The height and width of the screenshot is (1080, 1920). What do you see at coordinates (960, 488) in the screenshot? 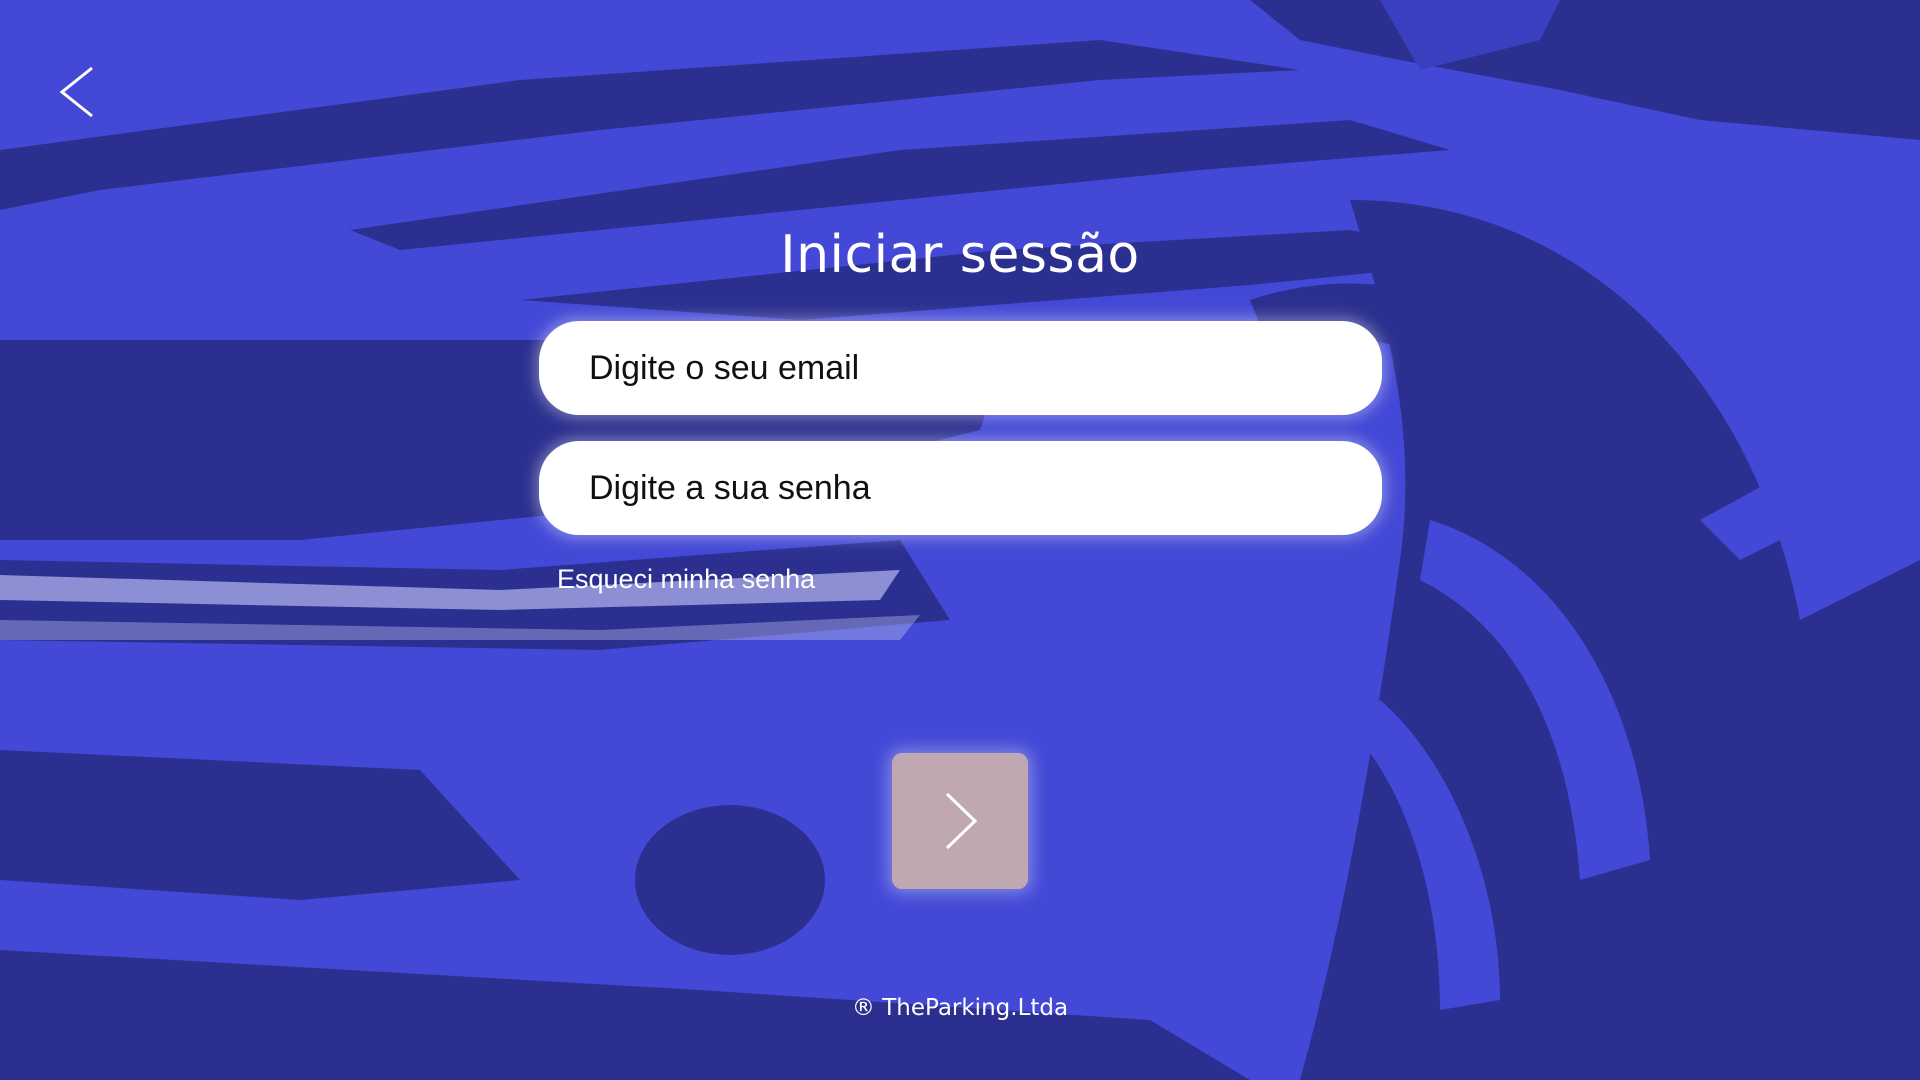
I see `password-field` at bounding box center [960, 488].